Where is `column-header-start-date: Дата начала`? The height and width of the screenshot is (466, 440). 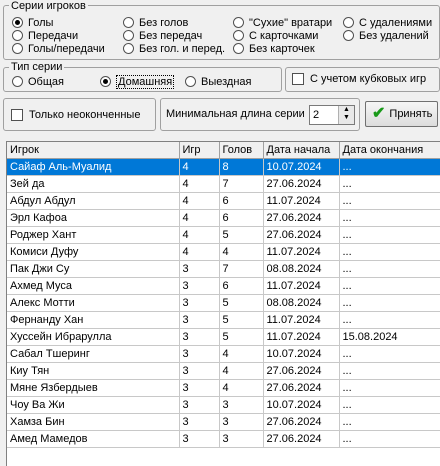
column-header-start-date: Дата начала is located at coordinates (301, 150).